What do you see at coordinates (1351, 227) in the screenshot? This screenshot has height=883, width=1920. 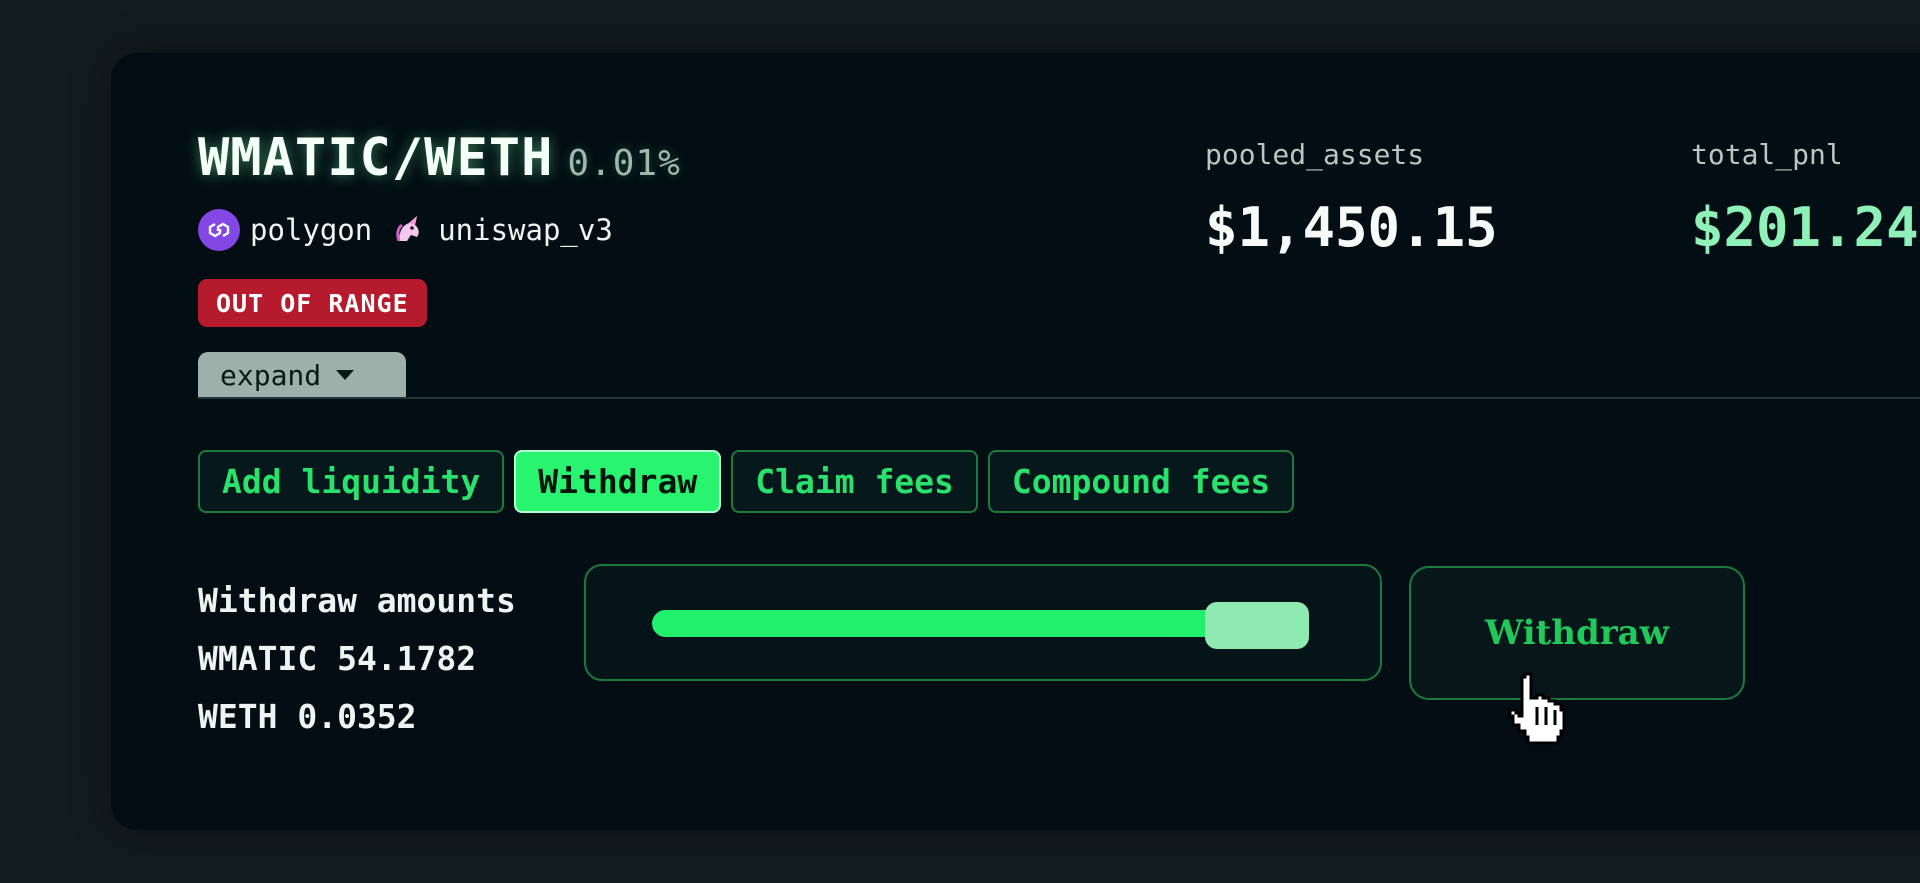 I see `pooled-assets-value: $1,450.15` at bounding box center [1351, 227].